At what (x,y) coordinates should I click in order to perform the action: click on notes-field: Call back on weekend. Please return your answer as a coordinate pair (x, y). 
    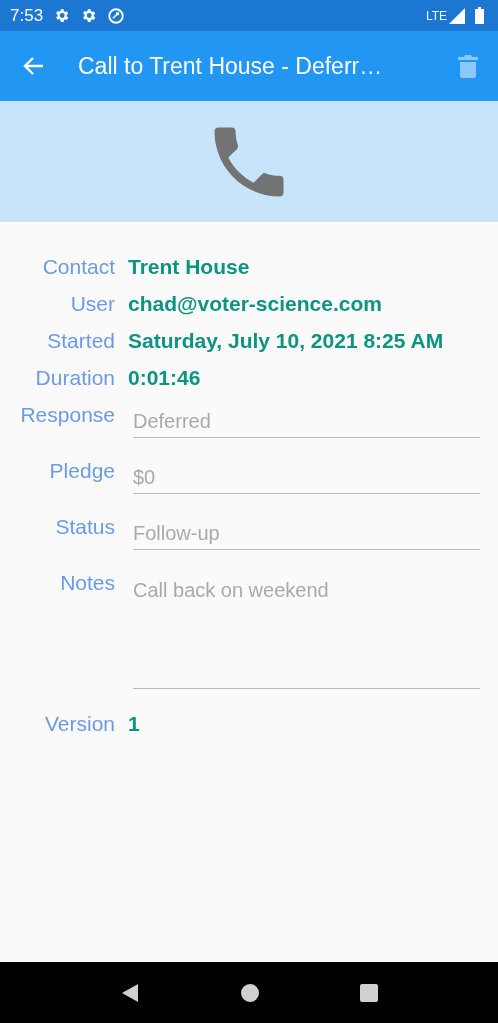
    Looking at the image, I should click on (306, 632).